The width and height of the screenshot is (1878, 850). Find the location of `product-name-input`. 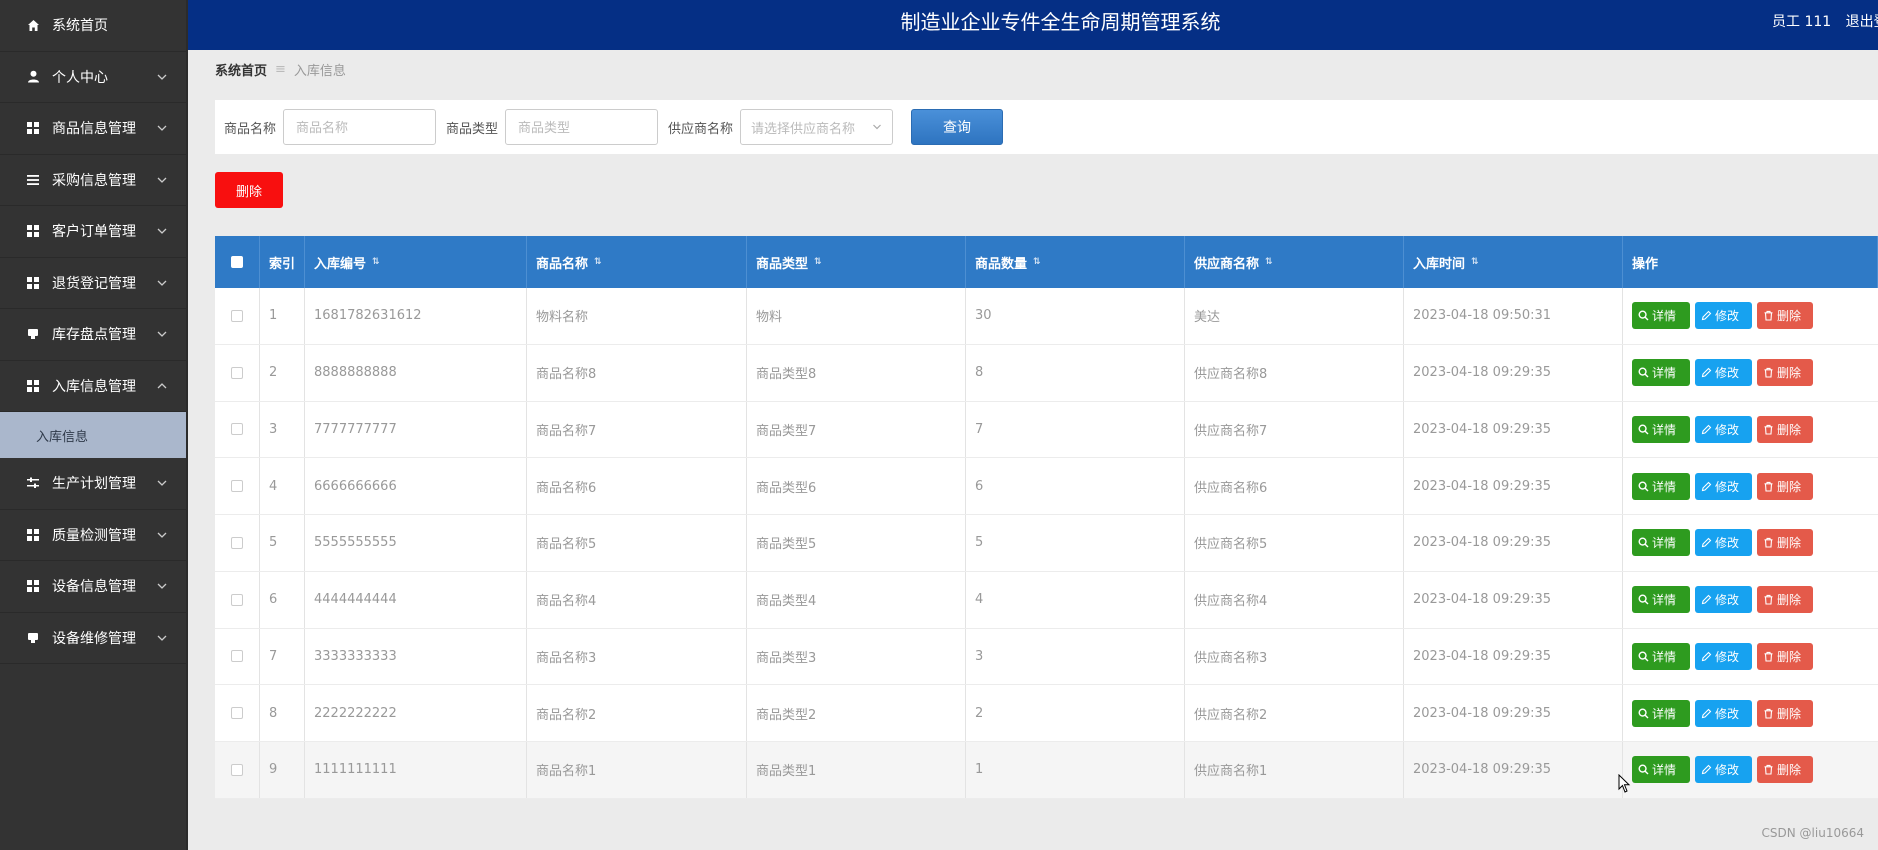

product-name-input is located at coordinates (360, 127).